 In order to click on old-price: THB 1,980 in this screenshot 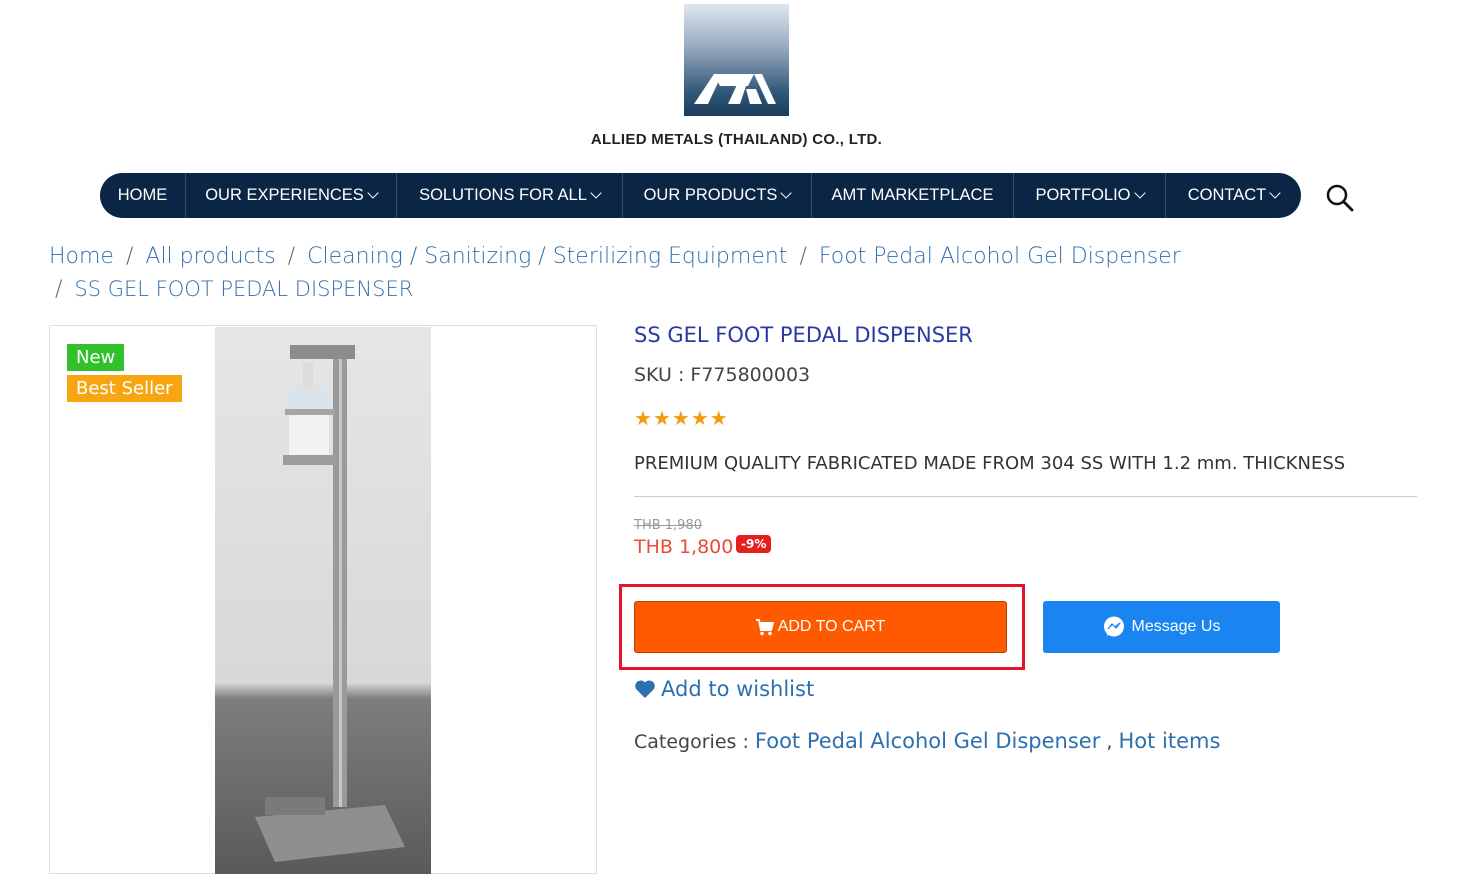, I will do `click(668, 525)`.